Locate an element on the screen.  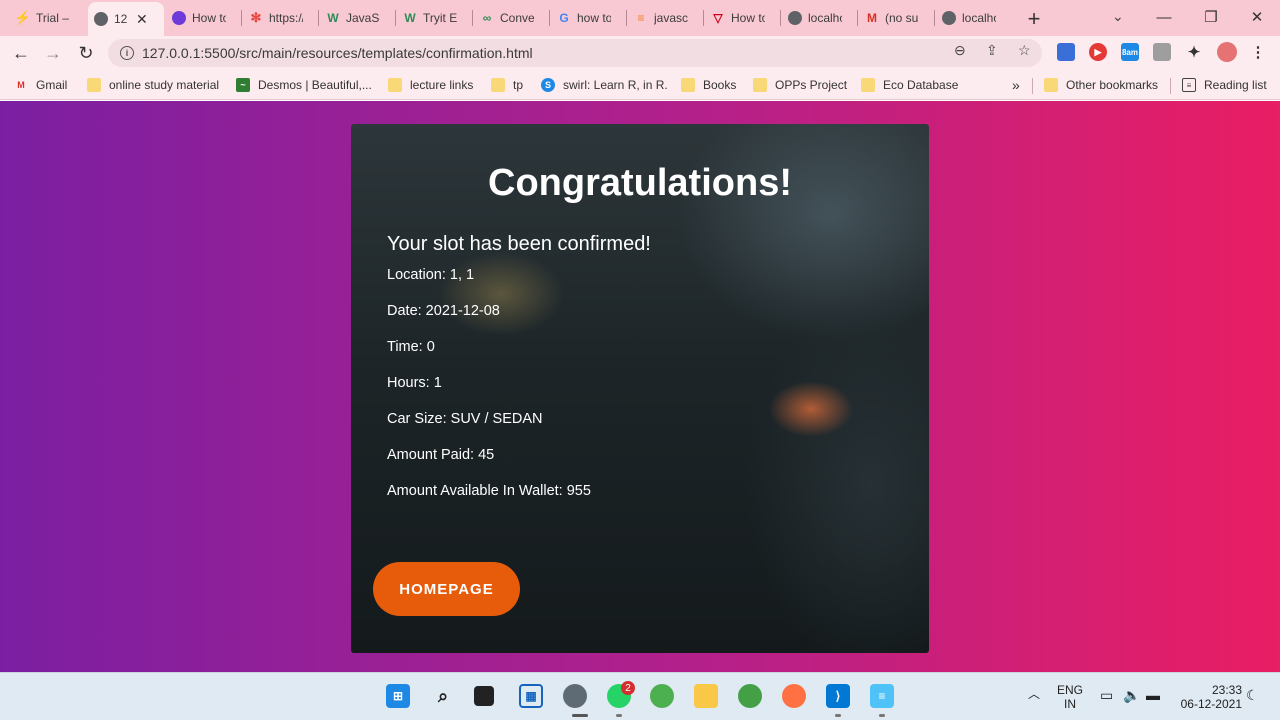
extension-badge: 8am is located at coordinates (1129, 52).